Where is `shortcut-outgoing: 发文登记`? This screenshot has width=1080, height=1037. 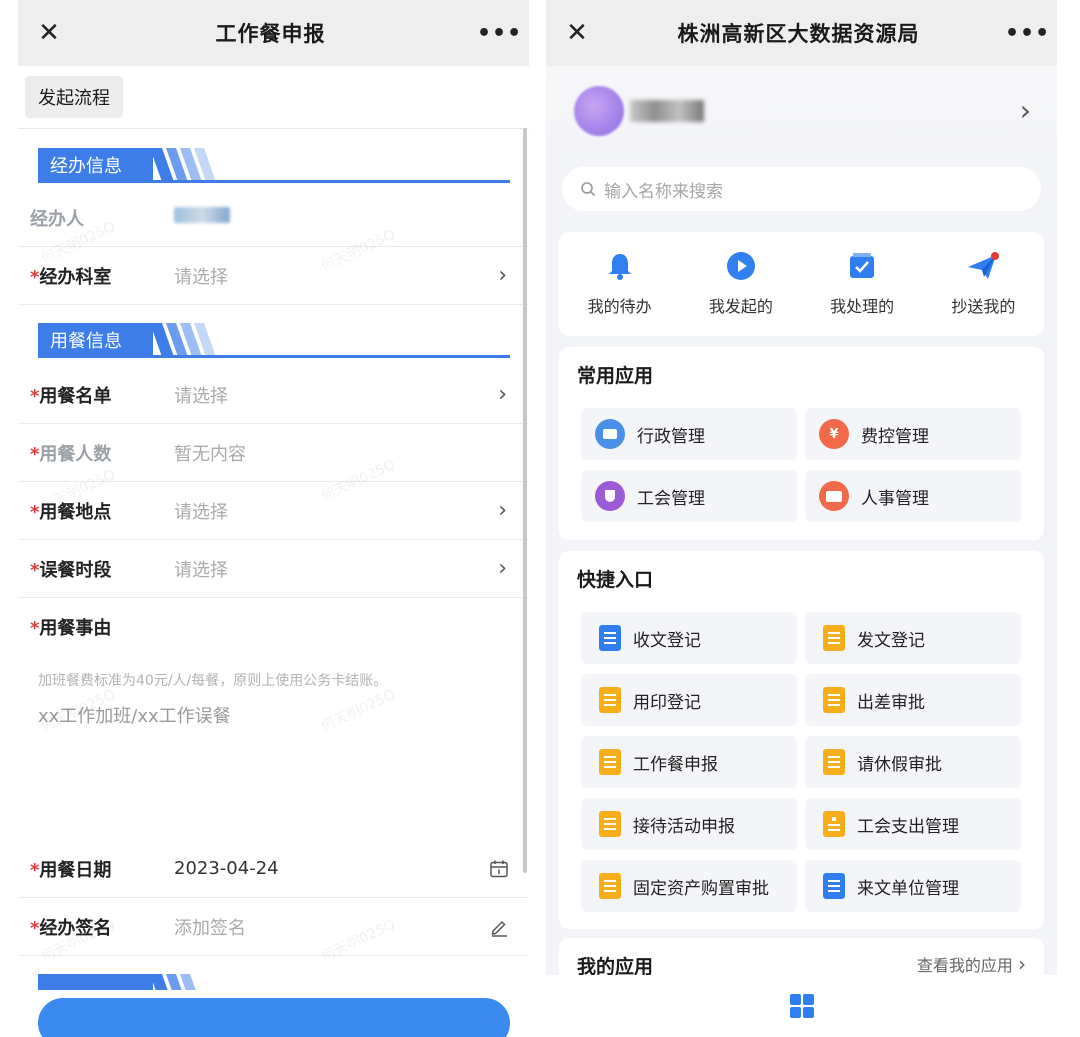 shortcut-outgoing: 发文登记 is located at coordinates (913, 638).